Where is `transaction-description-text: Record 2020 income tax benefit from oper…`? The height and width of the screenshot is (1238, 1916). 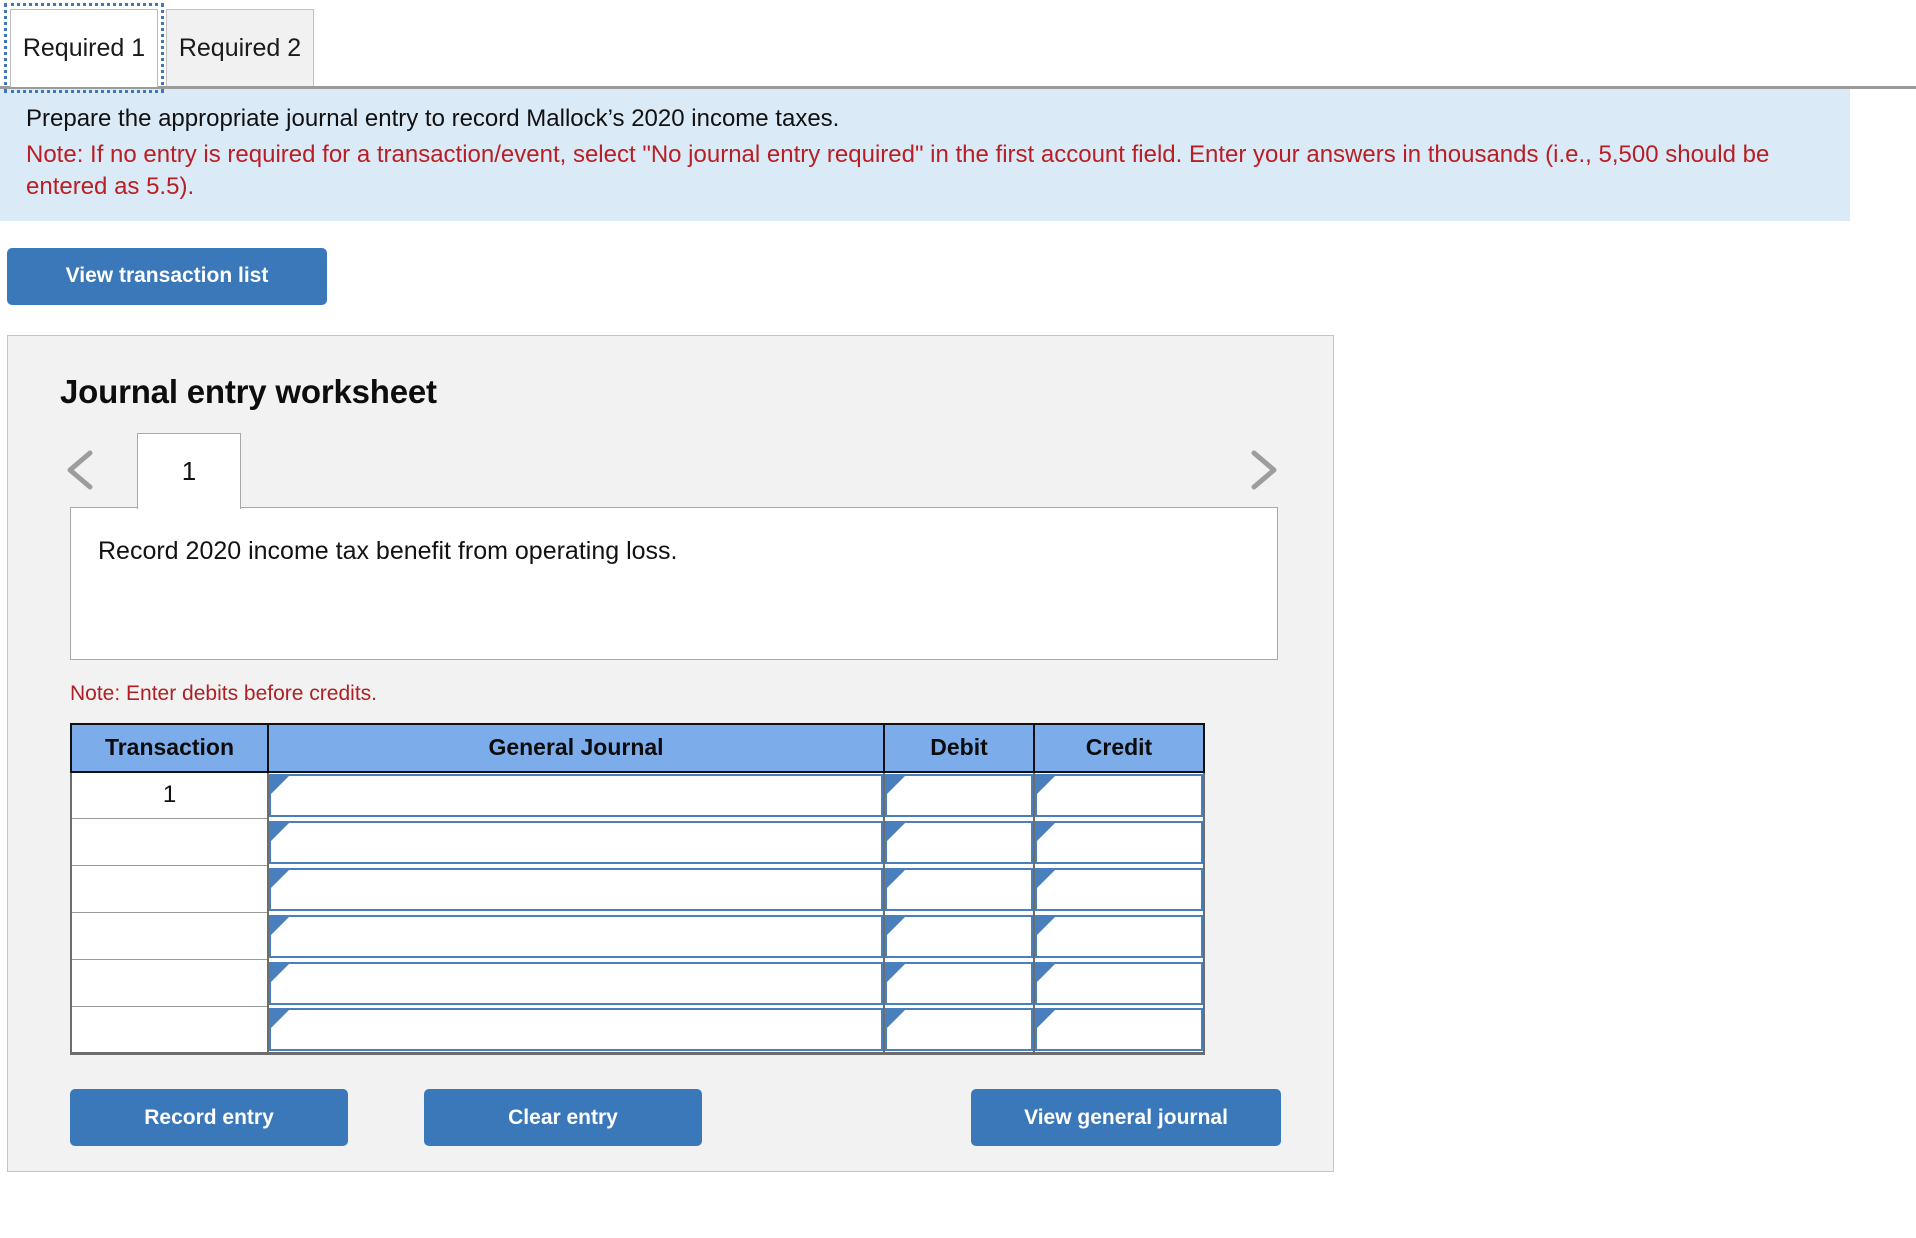 transaction-description-text: Record 2020 income tax benefit from oper… is located at coordinates (388, 550).